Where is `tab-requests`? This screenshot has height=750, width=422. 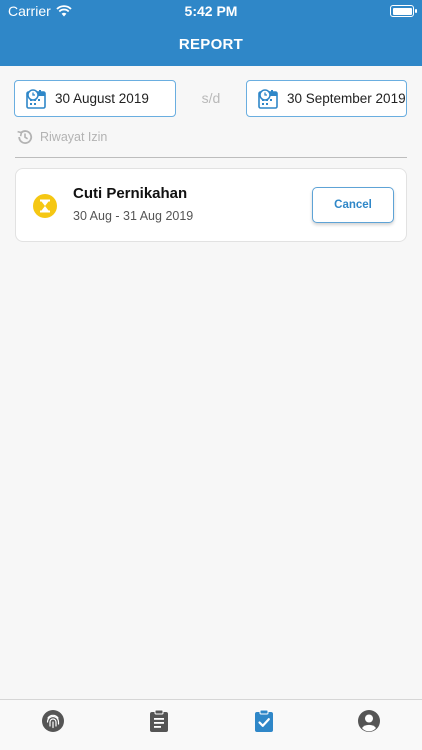
tab-requests is located at coordinates (159, 721).